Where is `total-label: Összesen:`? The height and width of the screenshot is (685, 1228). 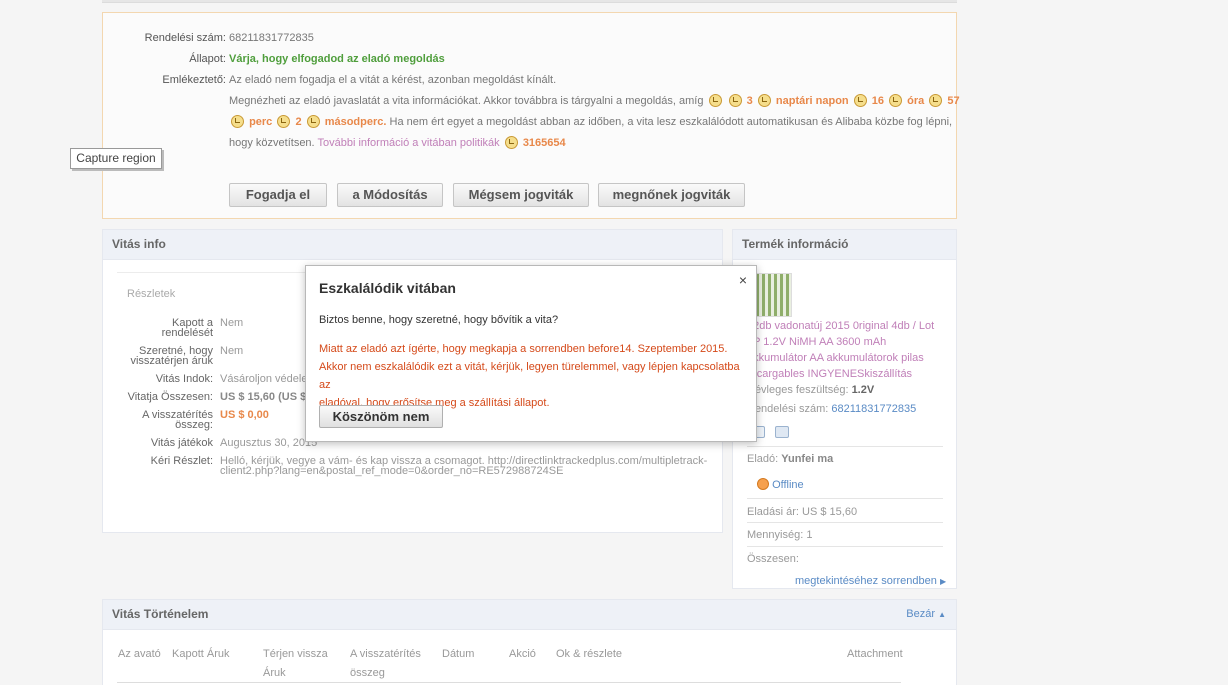
total-label: Összesen: is located at coordinates (773, 559).